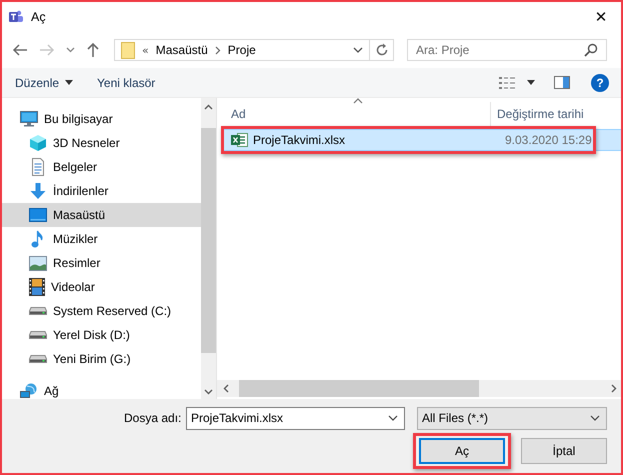 Image resolution: width=623 pixels, height=475 pixels. Describe the element at coordinates (600, 83) in the screenshot. I see `help-button: ?` at that location.